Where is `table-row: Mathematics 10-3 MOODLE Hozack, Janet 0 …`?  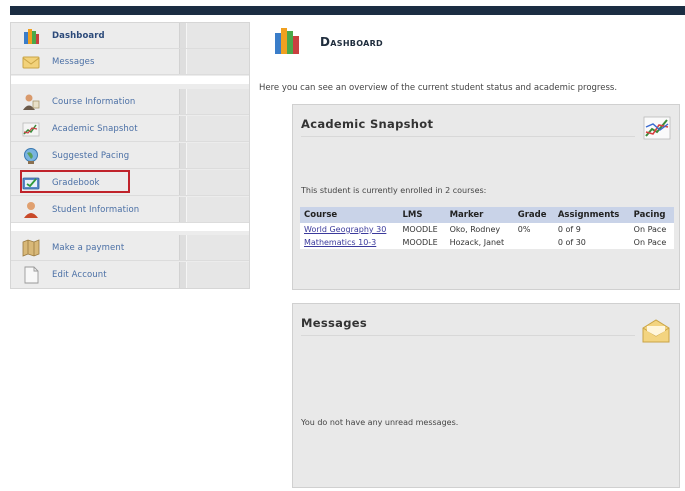
table-row: Mathematics 10-3 MOODLE Hozack, Janet 0 … is located at coordinates (487, 242).